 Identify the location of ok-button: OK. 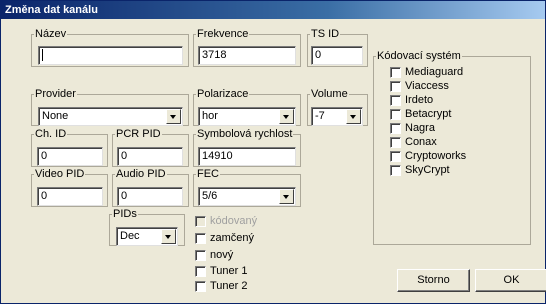
(510, 280).